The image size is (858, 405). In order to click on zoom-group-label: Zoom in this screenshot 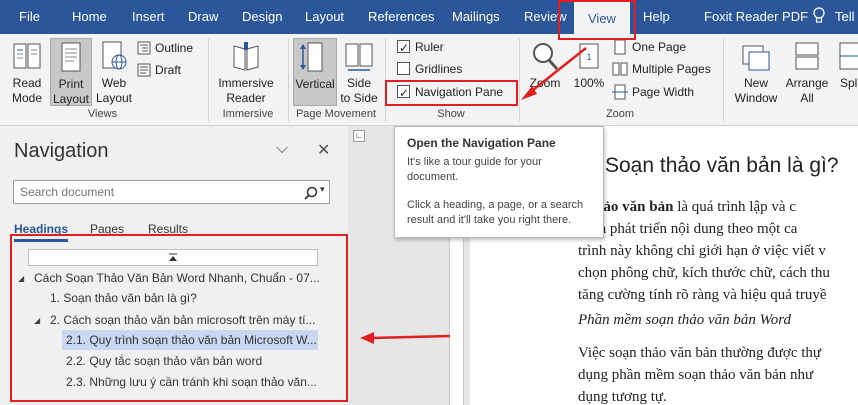, I will do `click(620, 114)`.